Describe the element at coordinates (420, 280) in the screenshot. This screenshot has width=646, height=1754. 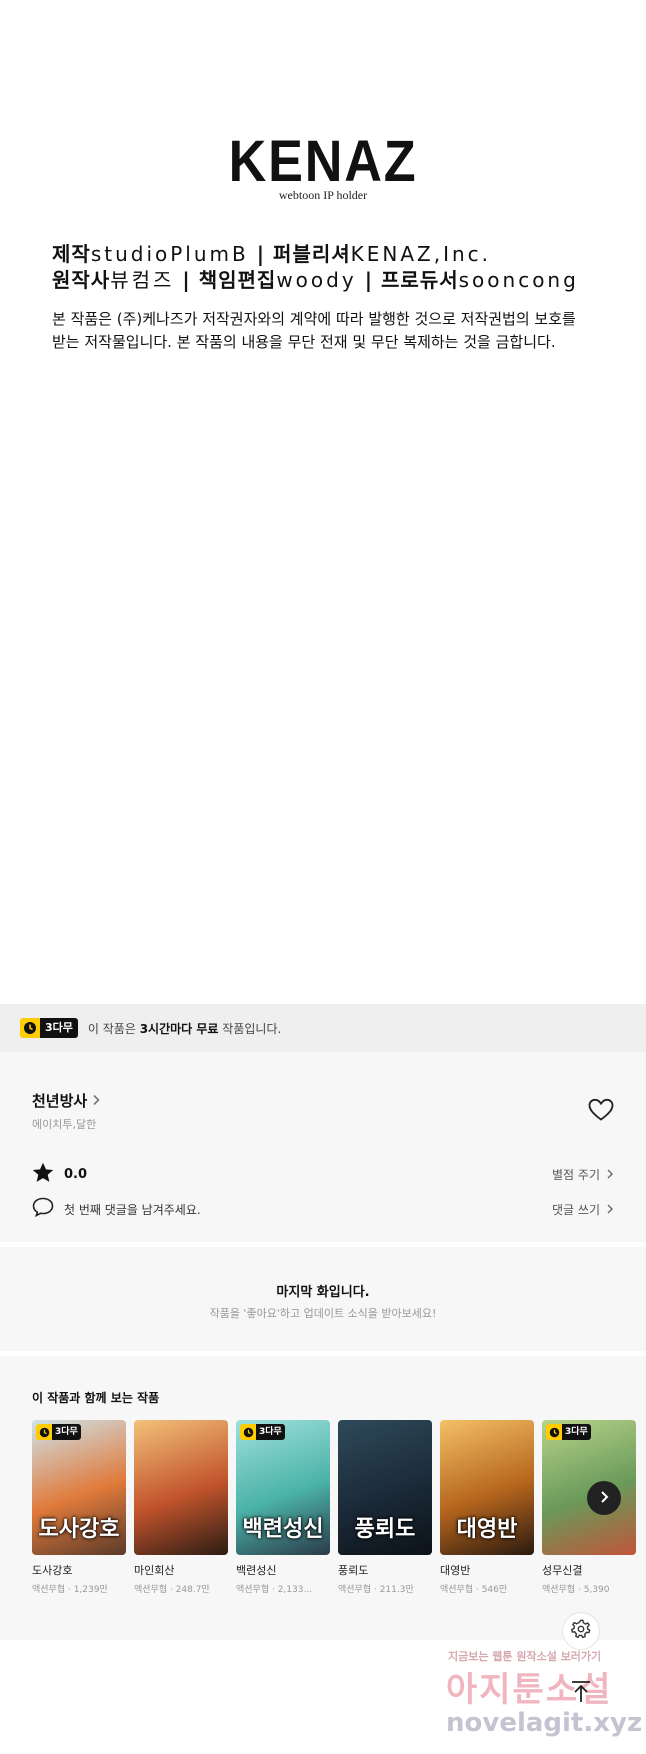
I see `credit-label: 프로듀서` at that location.